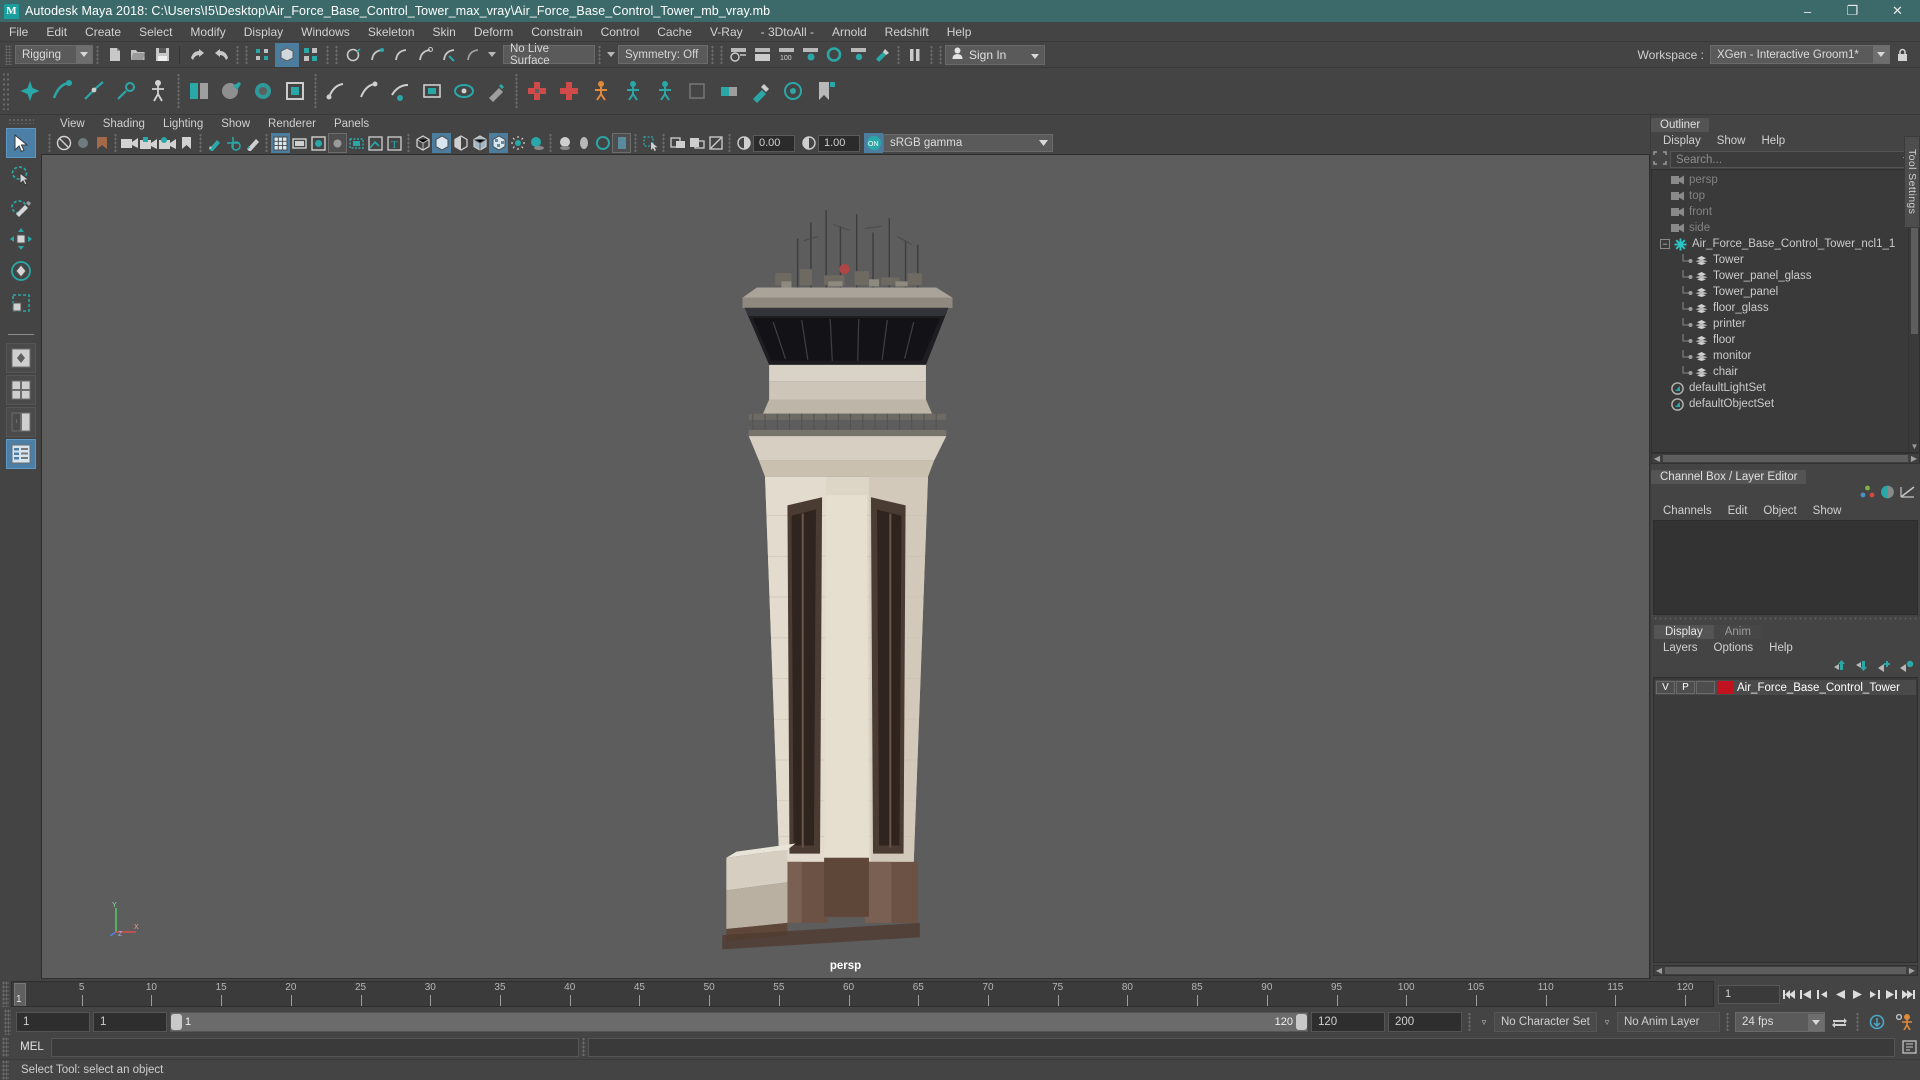  Describe the element at coordinates (207, 32) in the screenshot. I see `menu-modify: Modify` at that location.